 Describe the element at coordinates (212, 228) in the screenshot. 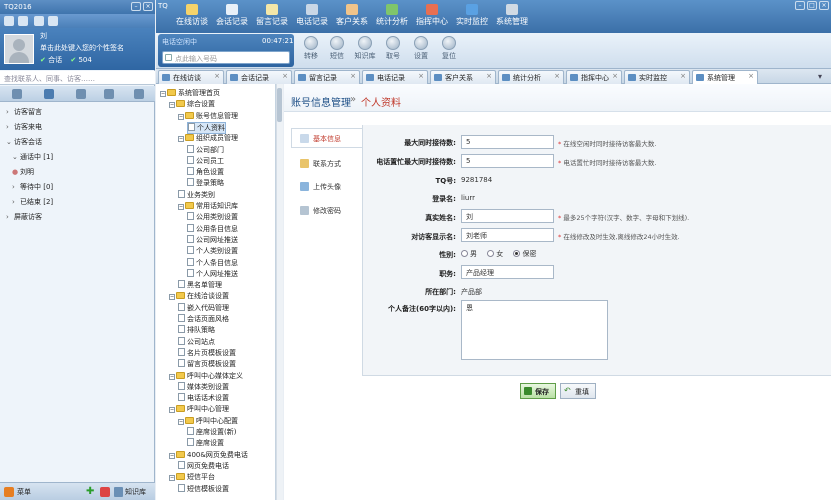

I see `tree-item: 公用条目信息` at that location.